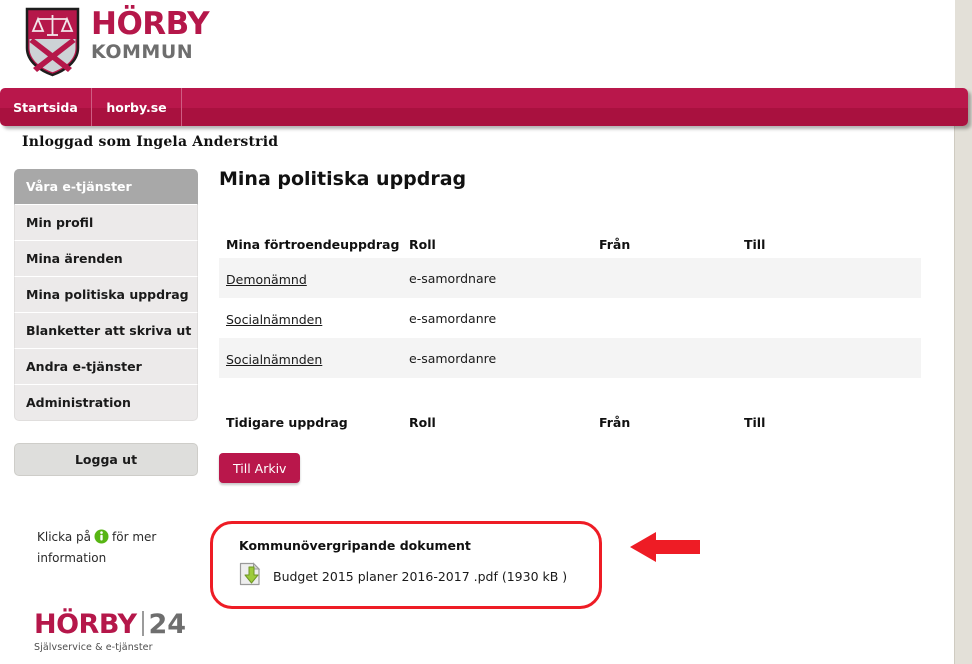 Image resolution: width=972 pixels, height=664 pixels. What do you see at coordinates (46, 107) in the screenshot?
I see `nav-item-startsida: Startsida` at bounding box center [46, 107].